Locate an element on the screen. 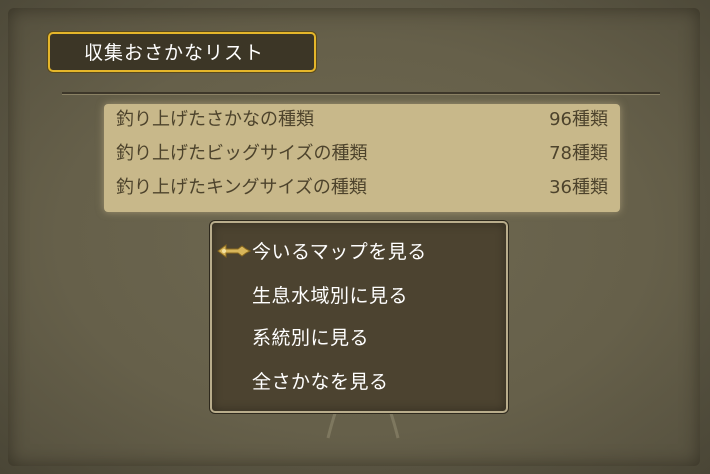 The image size is (710, 474). stat-label: 釣り上げたキングサイズの種類 is located at coordinates (241, 187).